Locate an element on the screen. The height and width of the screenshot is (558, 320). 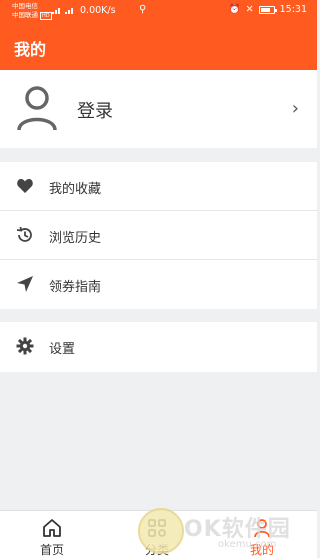
menu-label-favorites: 我的收藏 is located at coordinates (75, 189).